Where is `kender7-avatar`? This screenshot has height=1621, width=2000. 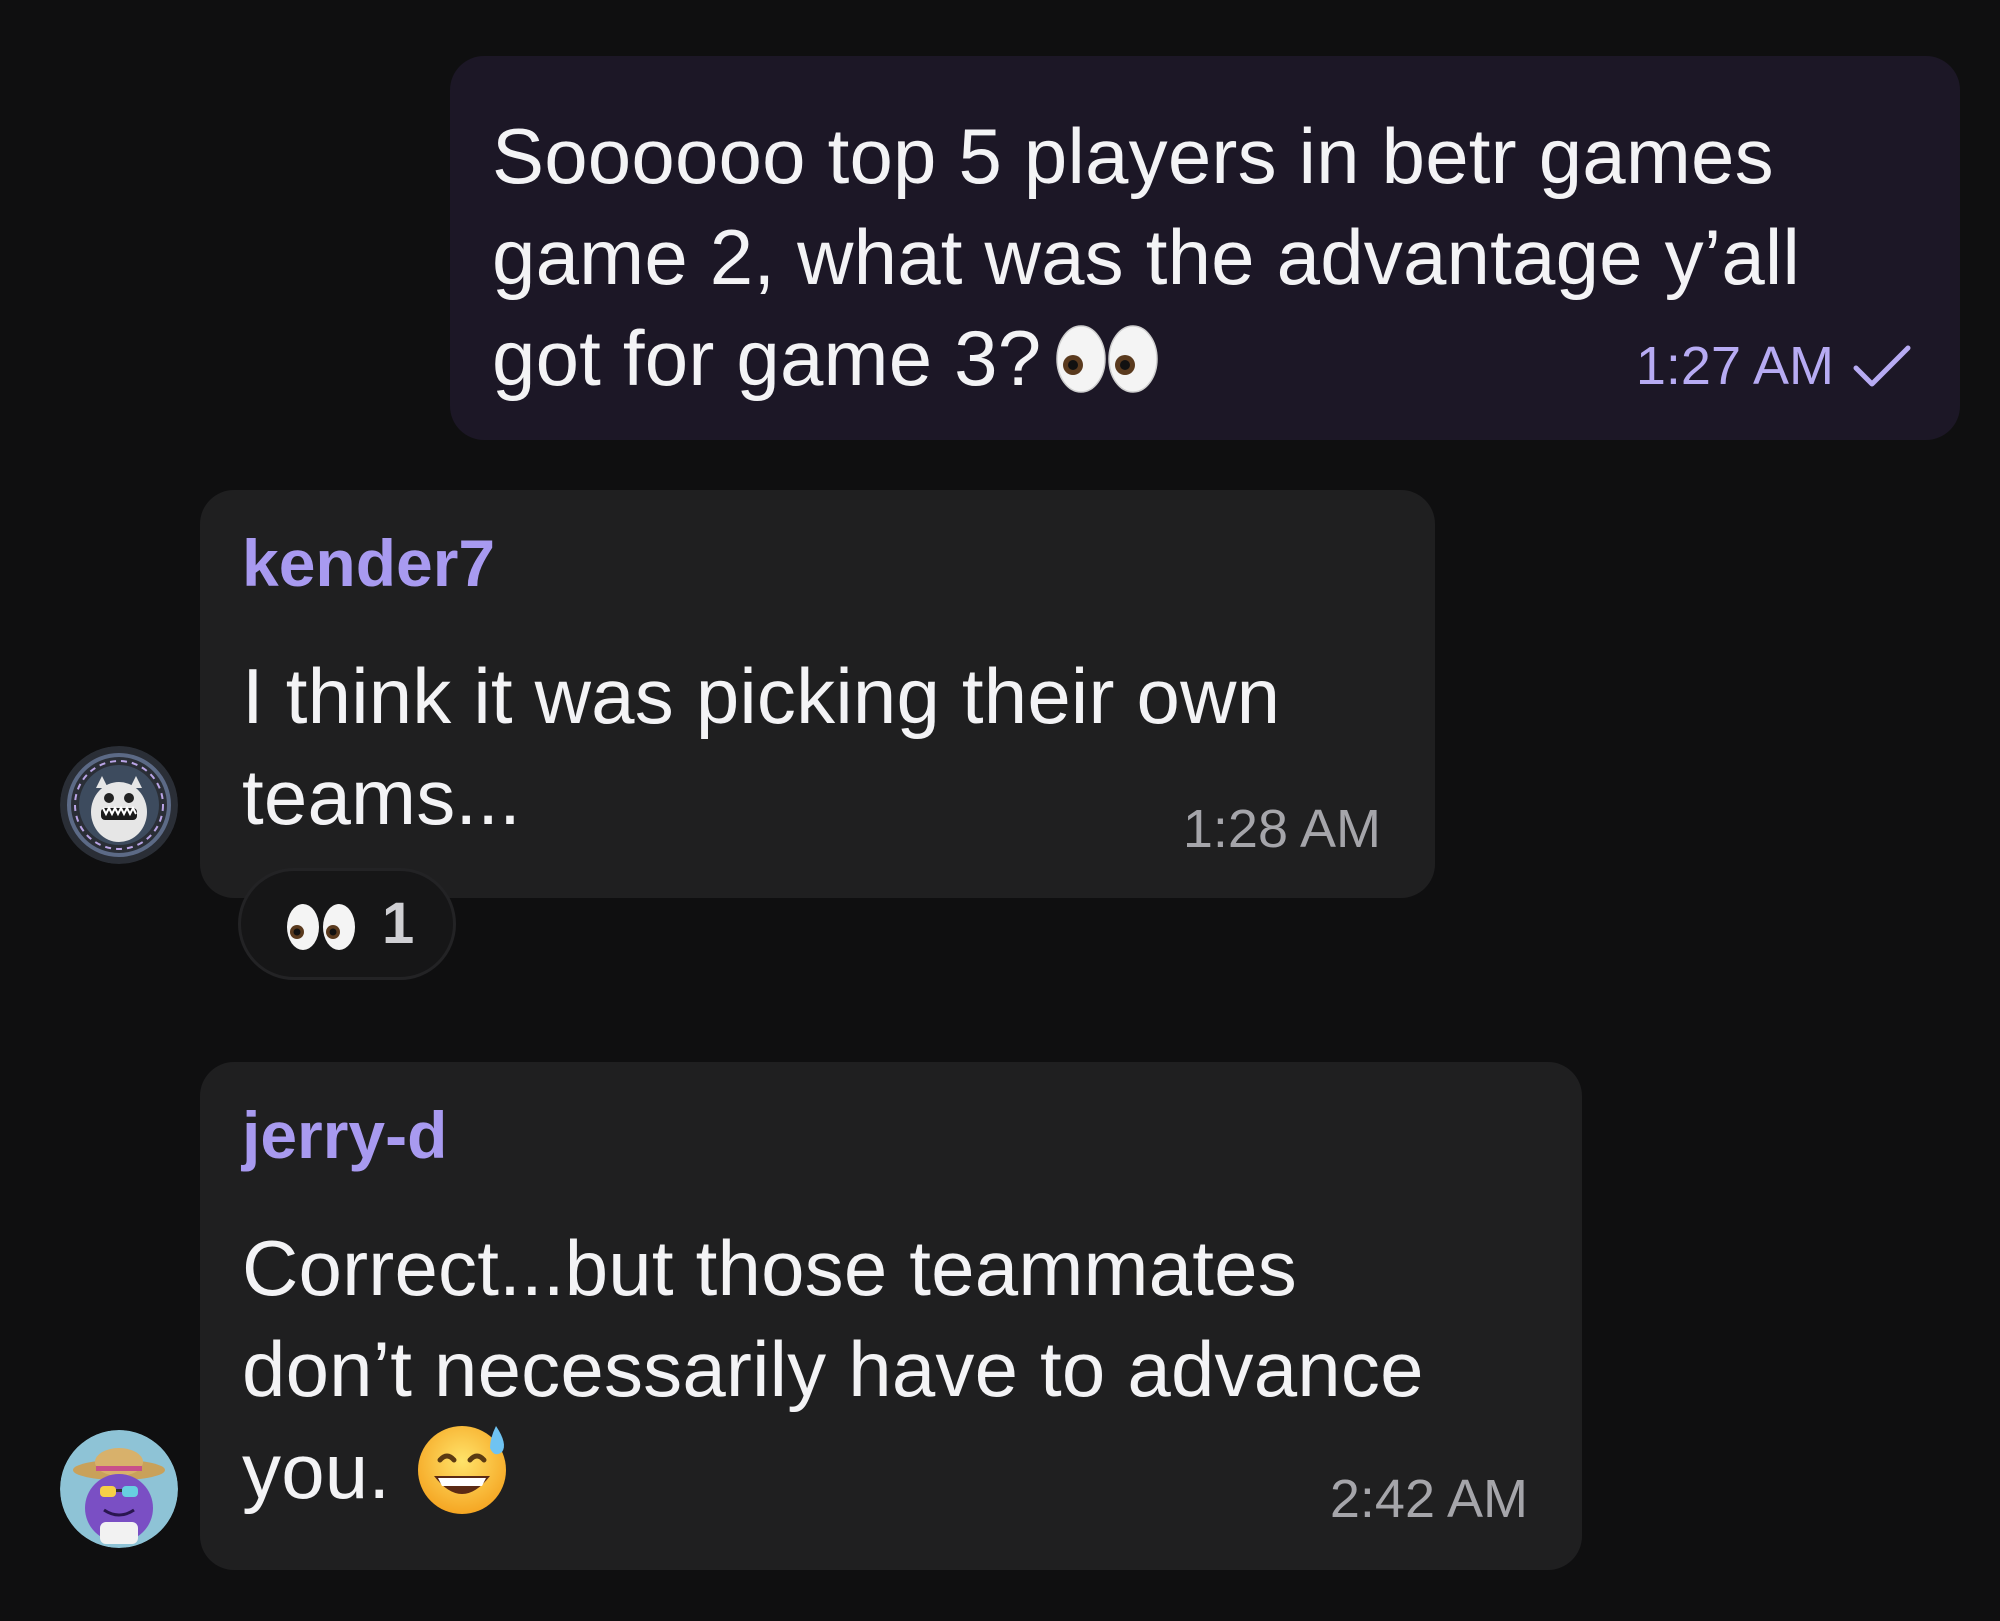 kender7-avatar is located at coordinates (119, 805).